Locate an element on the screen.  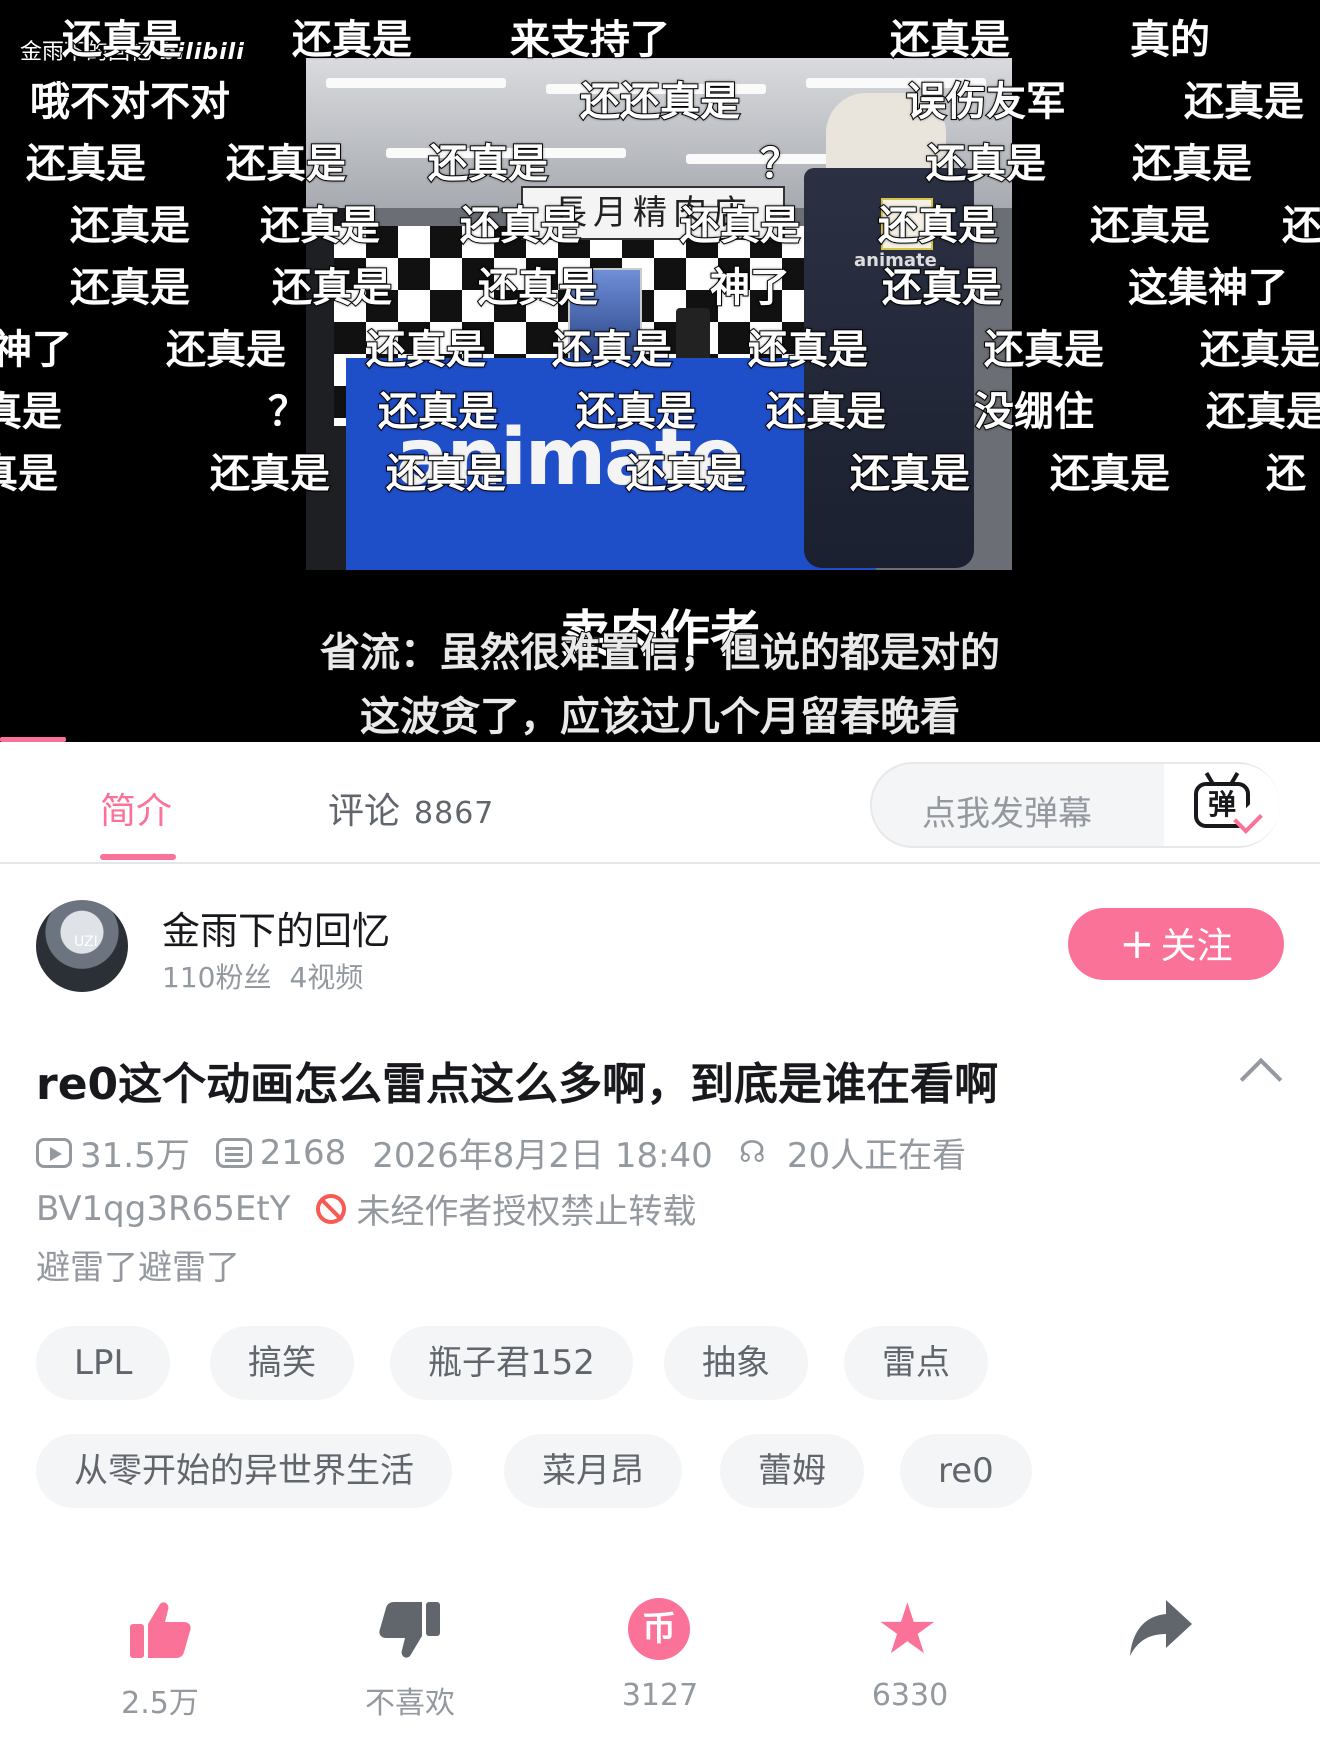
favorite-icon-wrap: ★ is located at coordinates (910, 1629).